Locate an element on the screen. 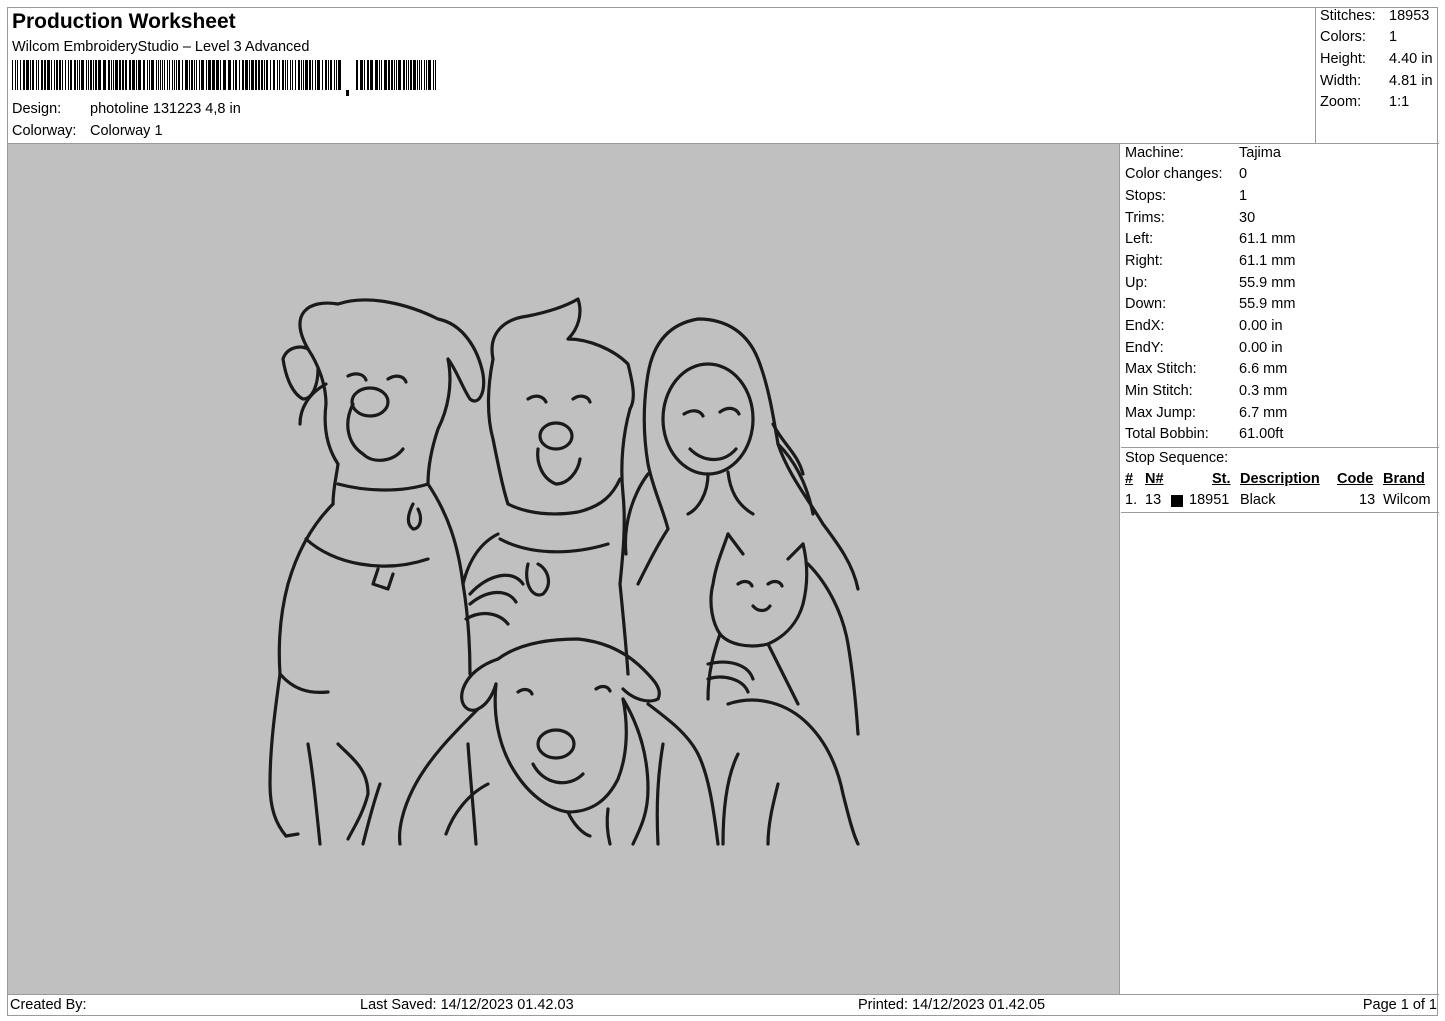  stat-value: 18953 is located at coordinates (1409, 16).